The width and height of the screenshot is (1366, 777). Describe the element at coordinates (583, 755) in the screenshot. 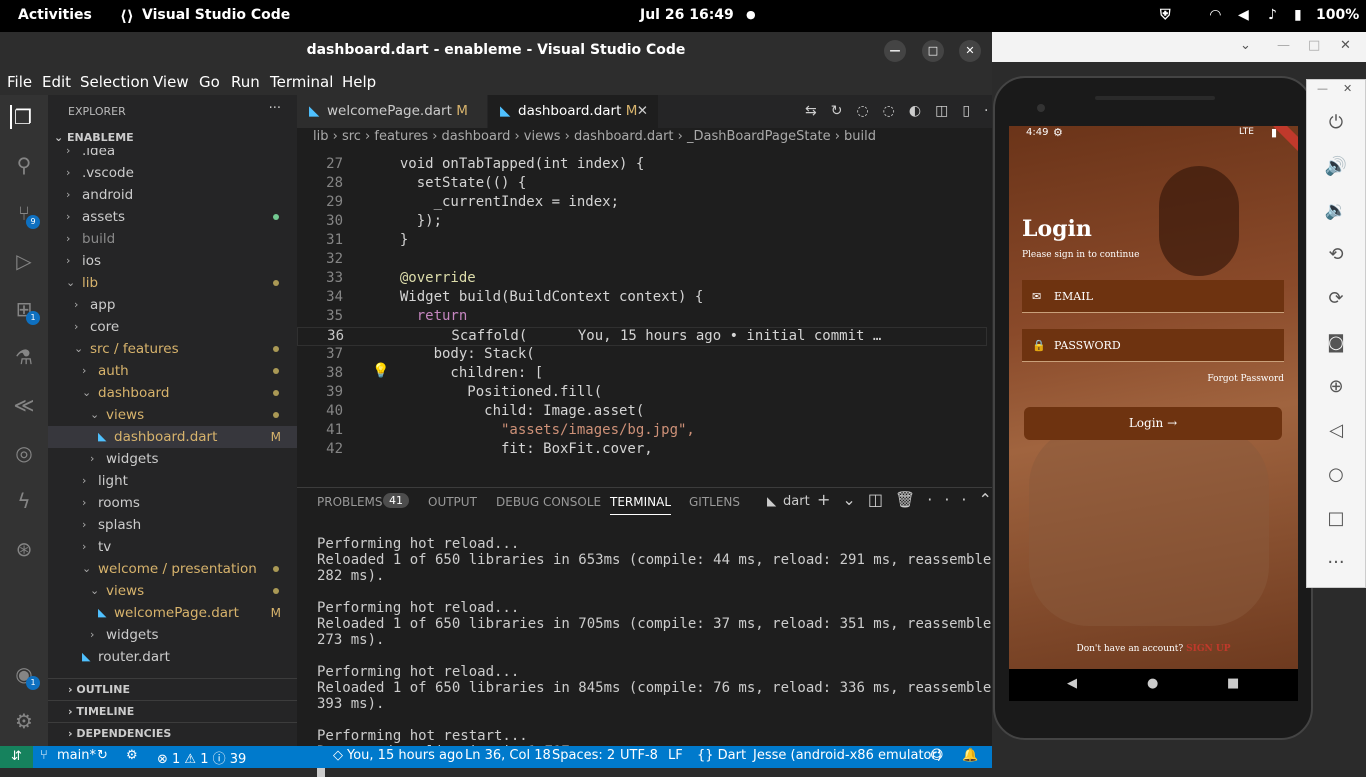

I see `indentation: Spaces: 2` at that location.